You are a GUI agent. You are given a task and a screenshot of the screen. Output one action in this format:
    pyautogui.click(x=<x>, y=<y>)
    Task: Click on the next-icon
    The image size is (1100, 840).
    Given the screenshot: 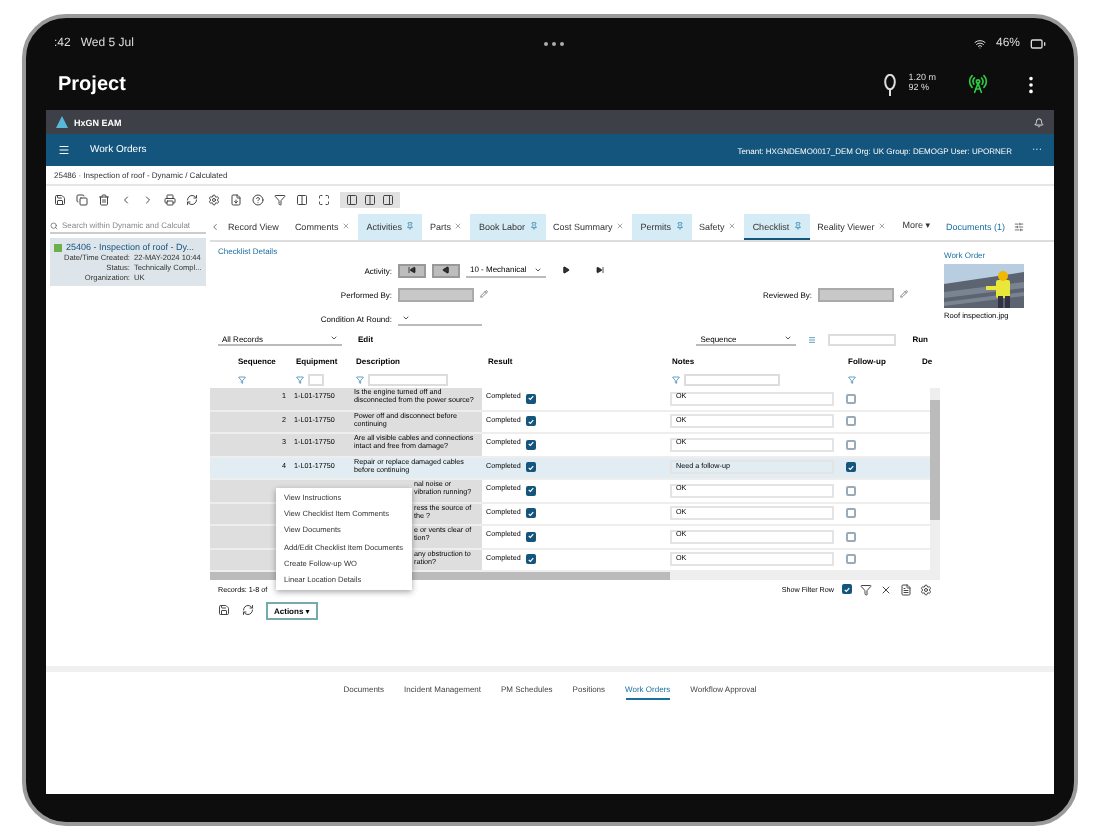 What is the action you would take?
    pyautogui.click(x=148, y=200)
    